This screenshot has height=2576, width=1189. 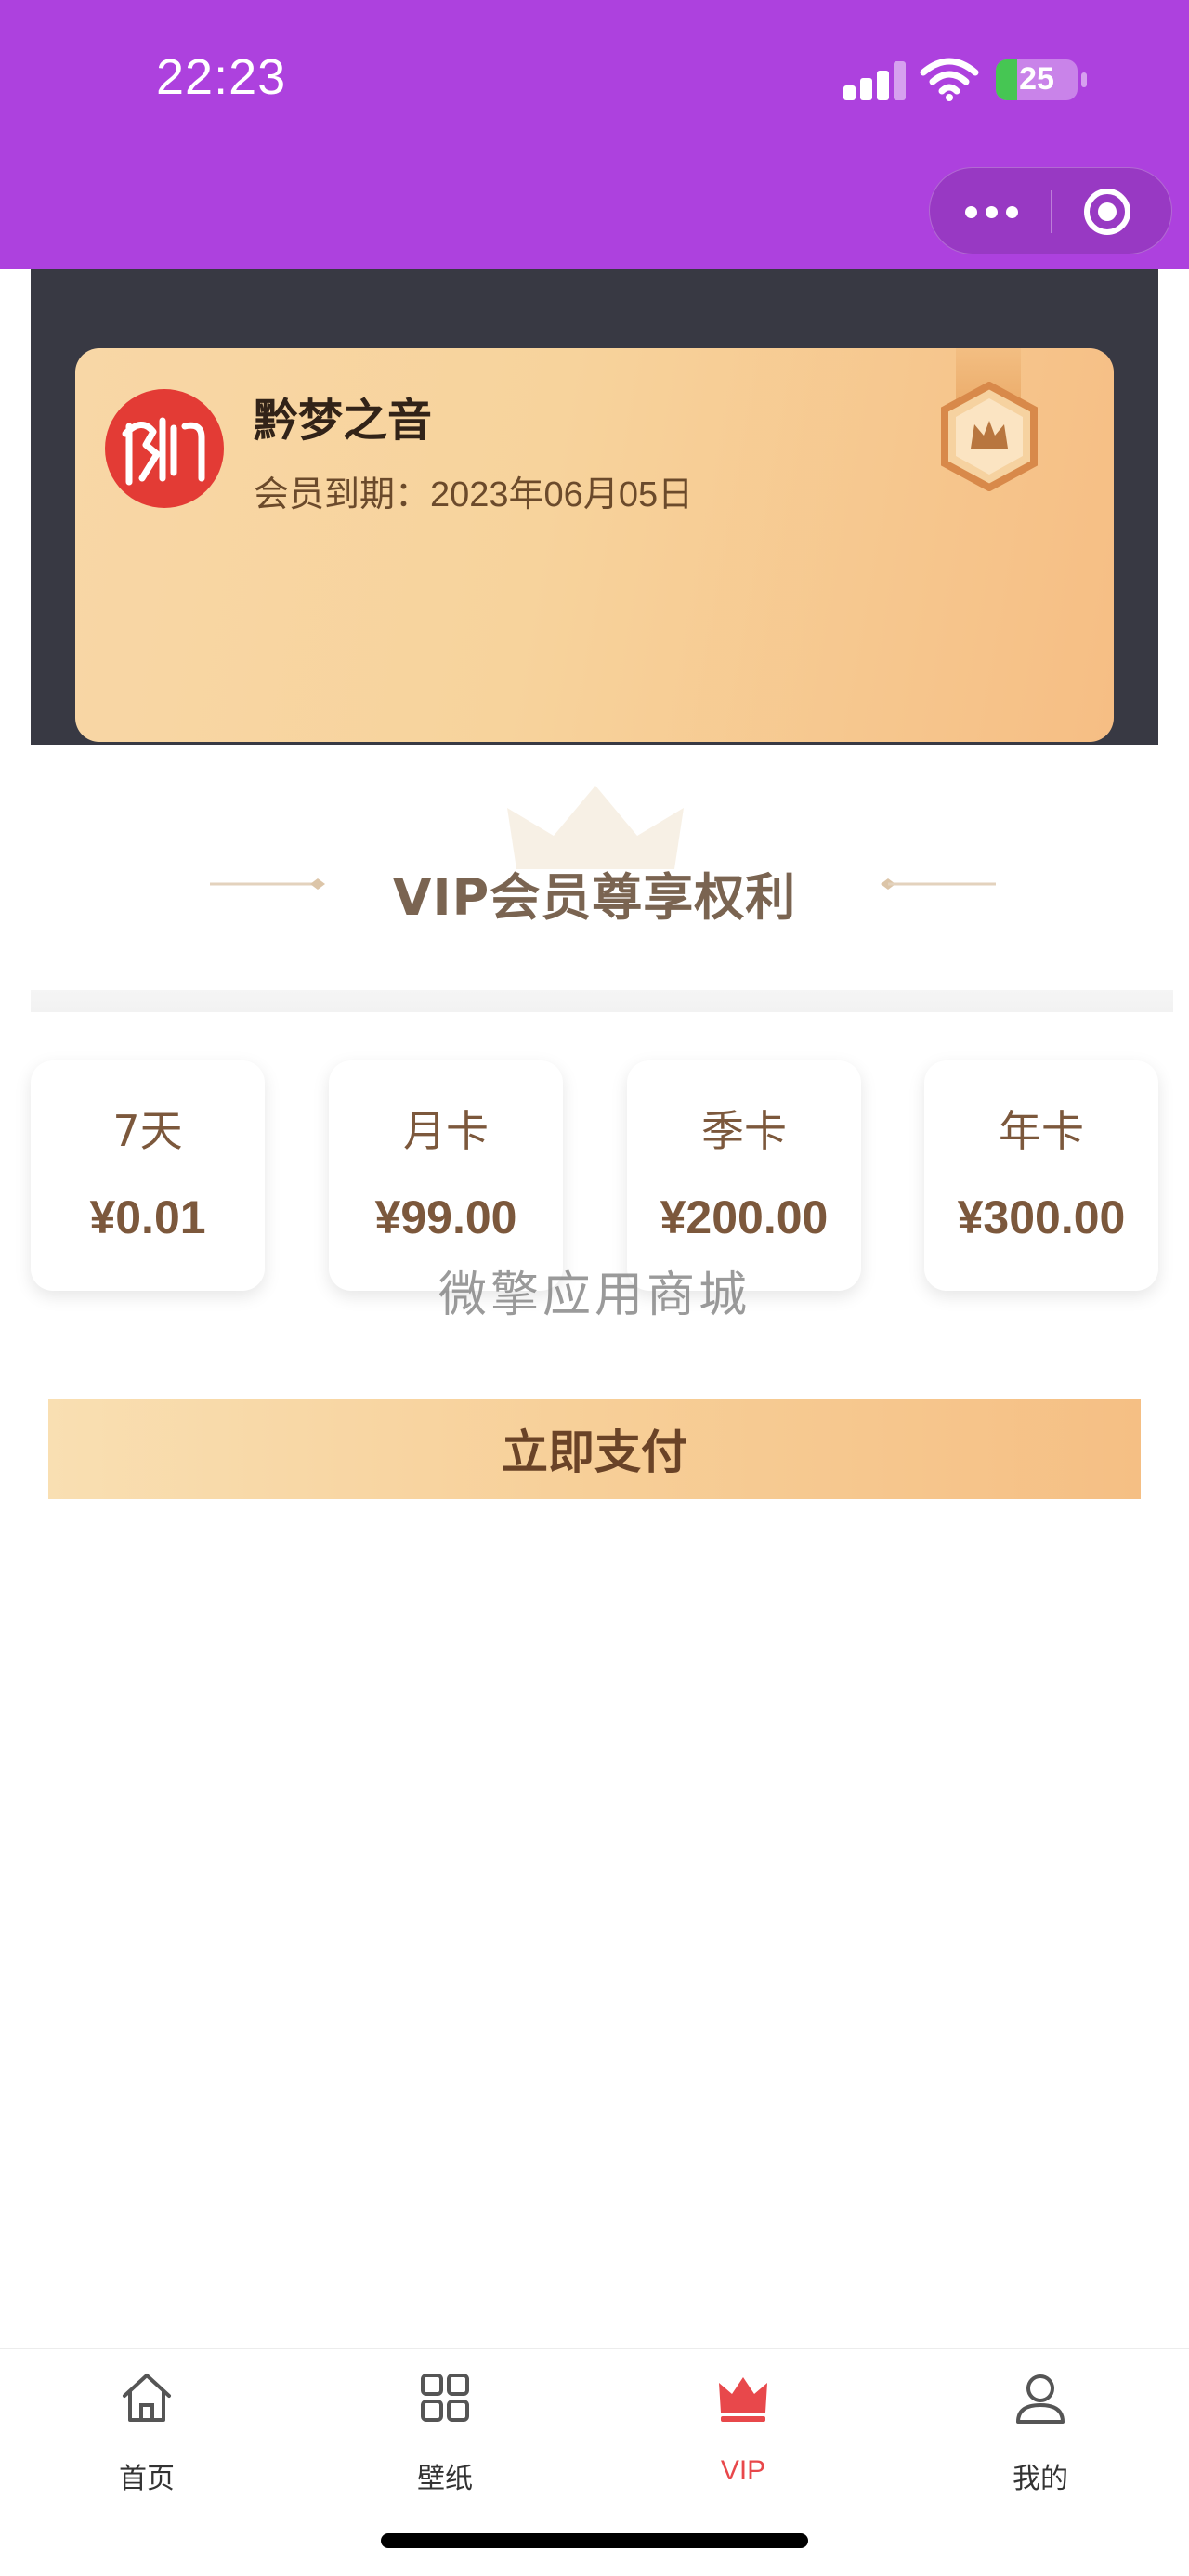 What do you see at coordinates (1041, 2479) in the screenshot?
I see `tab-label: 我的` at bounding box center [1041, 2479].